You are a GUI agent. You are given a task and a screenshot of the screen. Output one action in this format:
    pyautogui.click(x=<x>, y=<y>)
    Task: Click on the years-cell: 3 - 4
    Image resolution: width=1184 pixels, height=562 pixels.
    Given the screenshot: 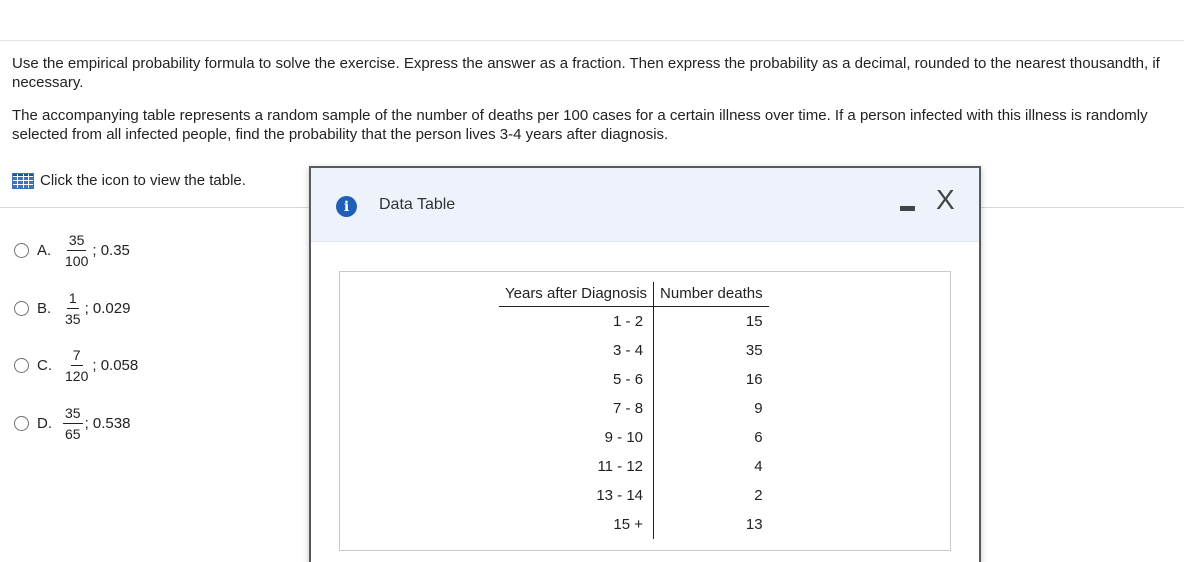 What is the action you would take?
    pyautogui.click(x=577, y=350)
    